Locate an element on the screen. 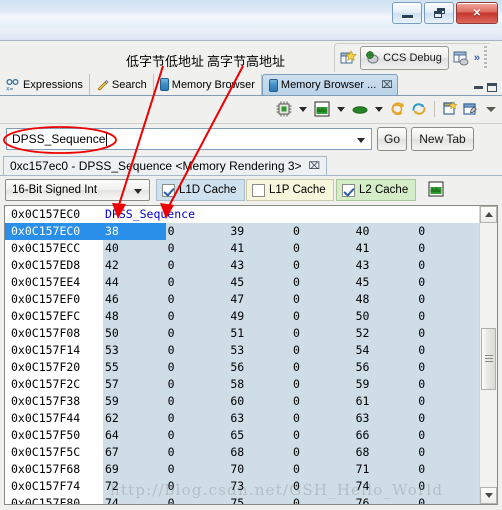 This screenshot has height=510, width=502. memory-cell: 64 is located at coordinates (134, 435).